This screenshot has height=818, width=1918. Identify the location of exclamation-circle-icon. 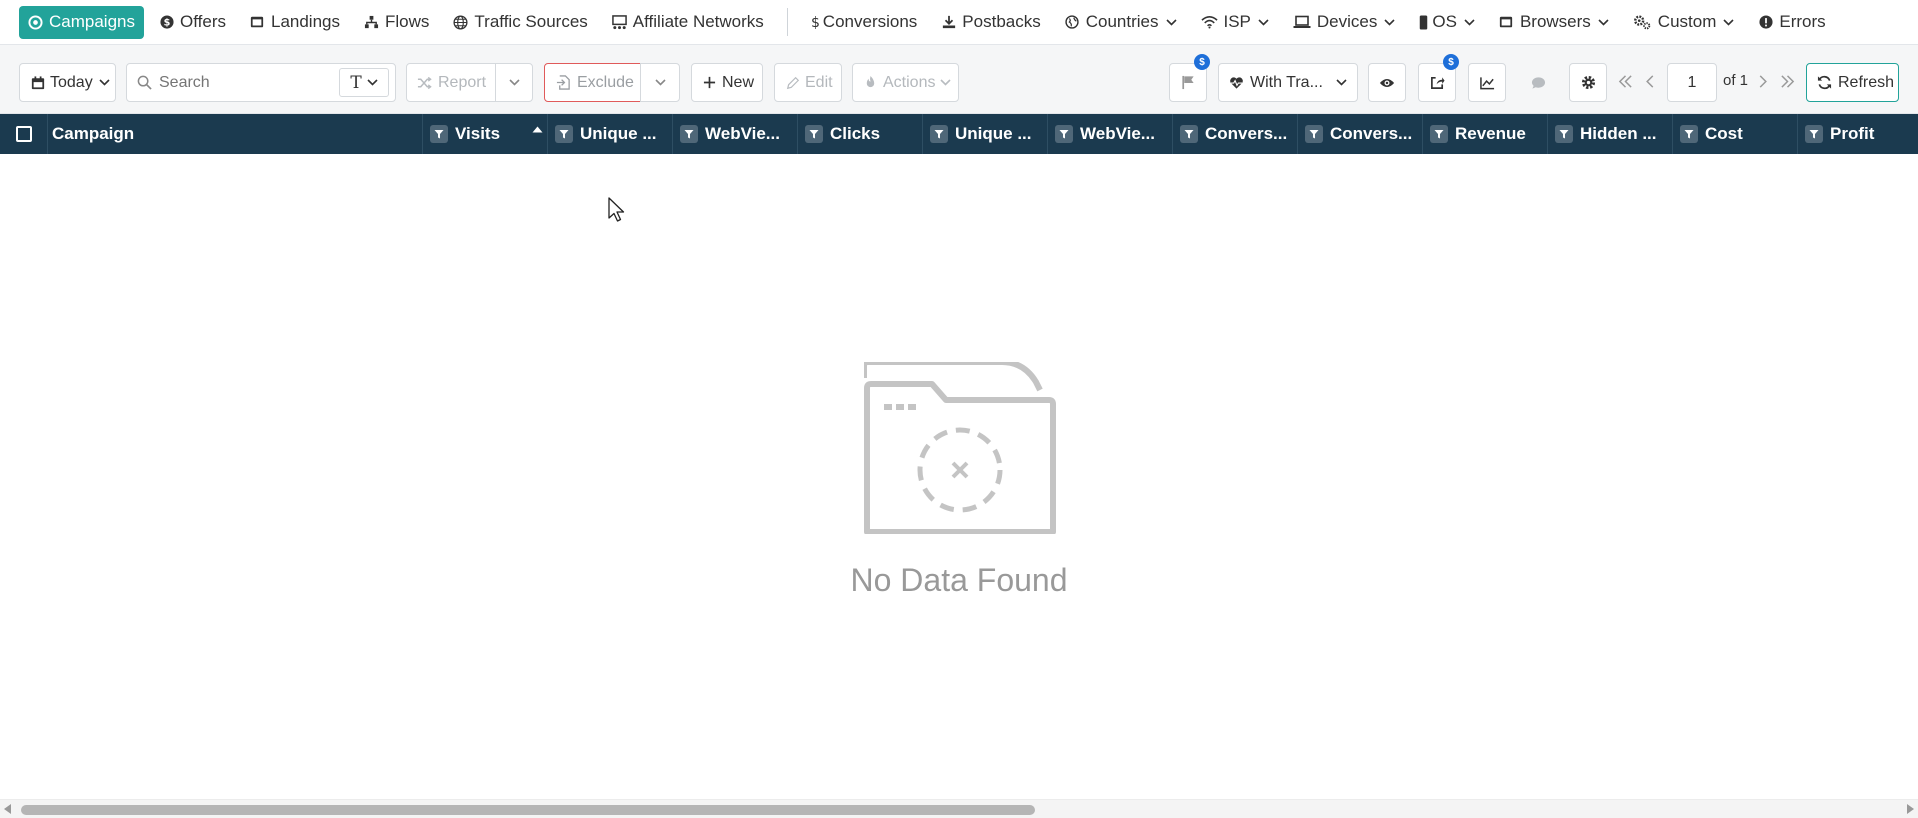
(1765, 22).